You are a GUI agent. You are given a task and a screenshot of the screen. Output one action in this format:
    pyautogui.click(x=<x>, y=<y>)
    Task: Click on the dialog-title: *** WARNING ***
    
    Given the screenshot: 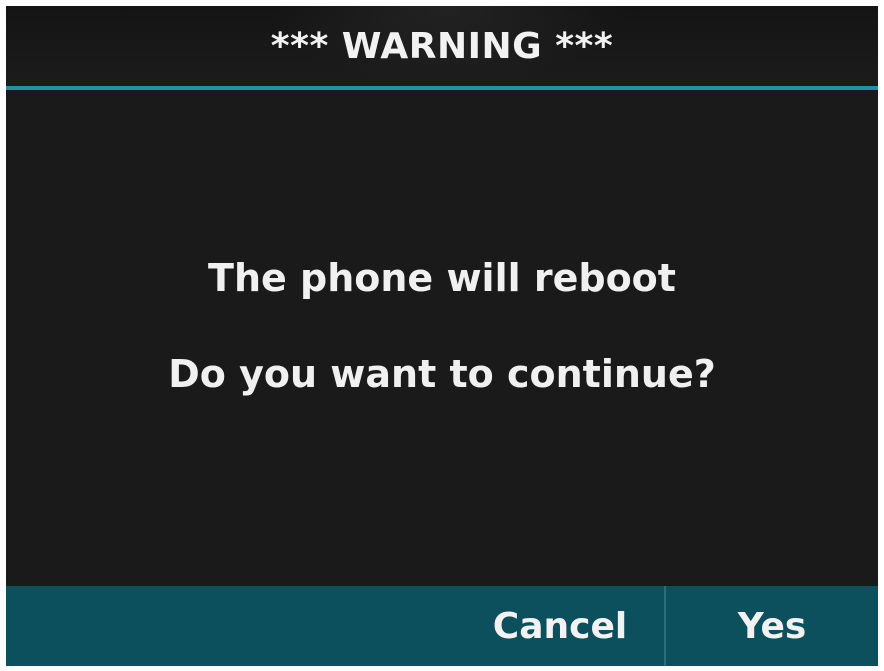 What is the action you would take?
    pyautogui.click(x=442, y=46)
    